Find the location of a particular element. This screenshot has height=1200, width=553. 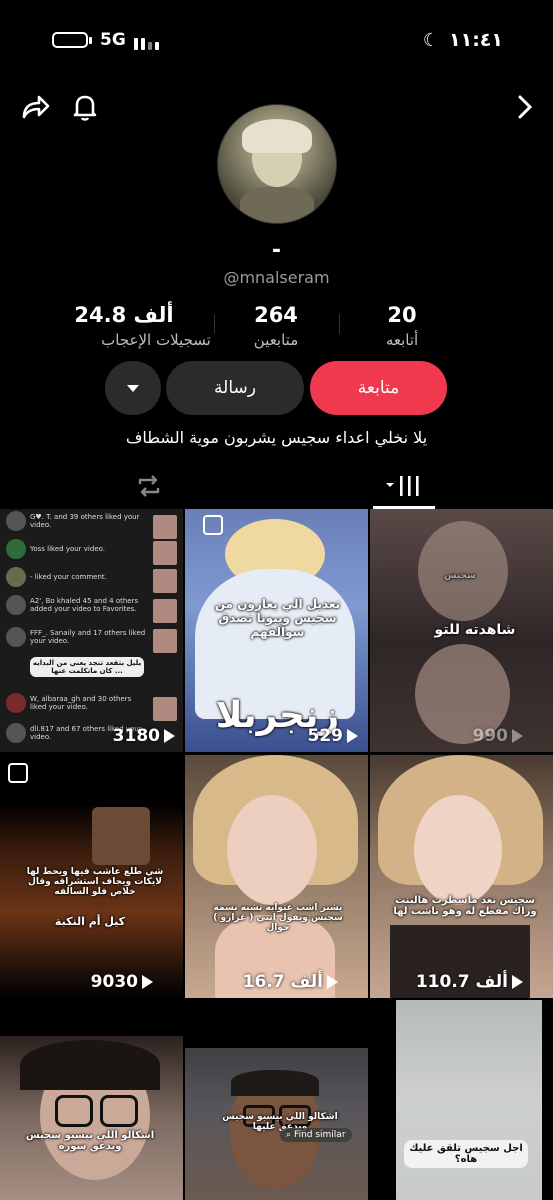

view-count: 110.7 ألف is located at coordinates (469, 982).